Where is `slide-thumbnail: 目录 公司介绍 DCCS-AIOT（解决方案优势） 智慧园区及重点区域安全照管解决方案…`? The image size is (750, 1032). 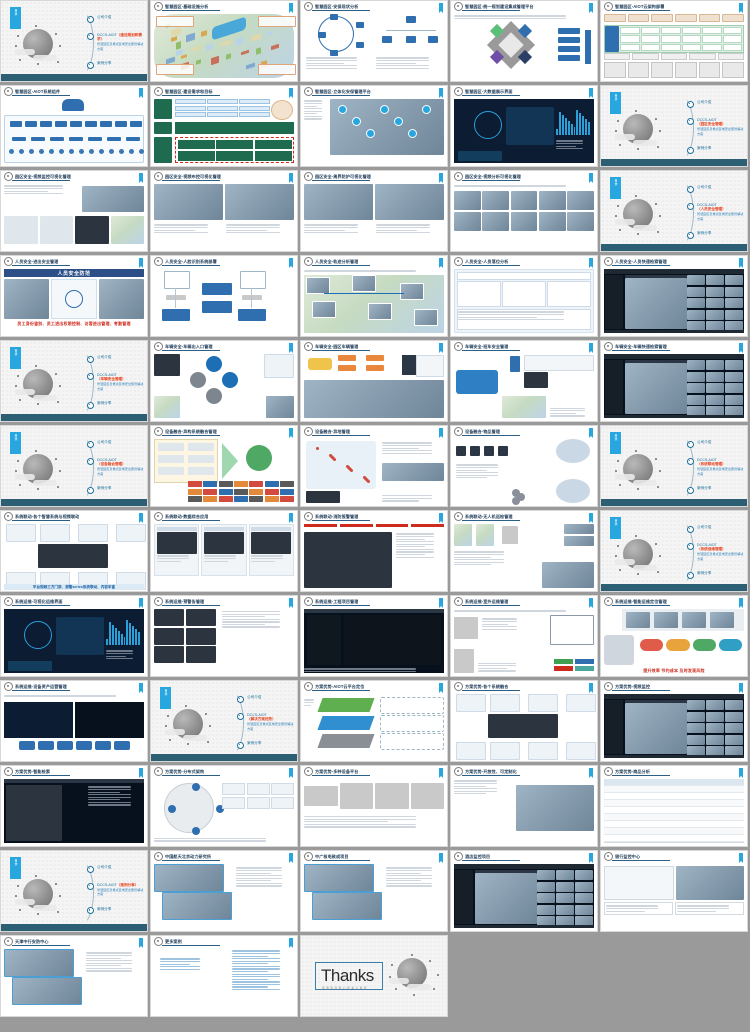
slide-thumbnail: 目录 公司介绍 DCCS-AIOT（解决方案优势） 智慧园区及重点区域安全照管解决方案… is located at coordinates (224, 721).